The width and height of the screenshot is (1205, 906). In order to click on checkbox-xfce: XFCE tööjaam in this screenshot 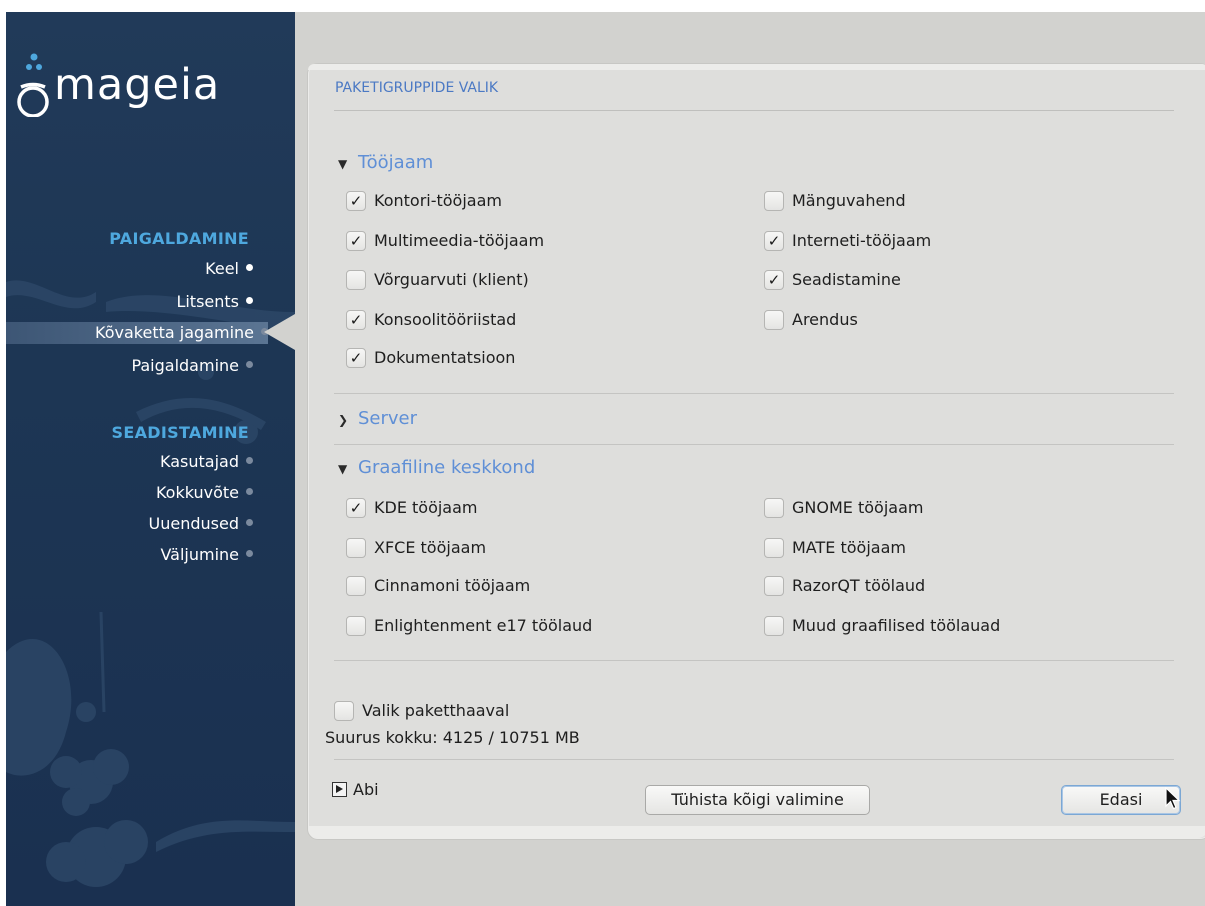, I will do `click(416, 548)`.